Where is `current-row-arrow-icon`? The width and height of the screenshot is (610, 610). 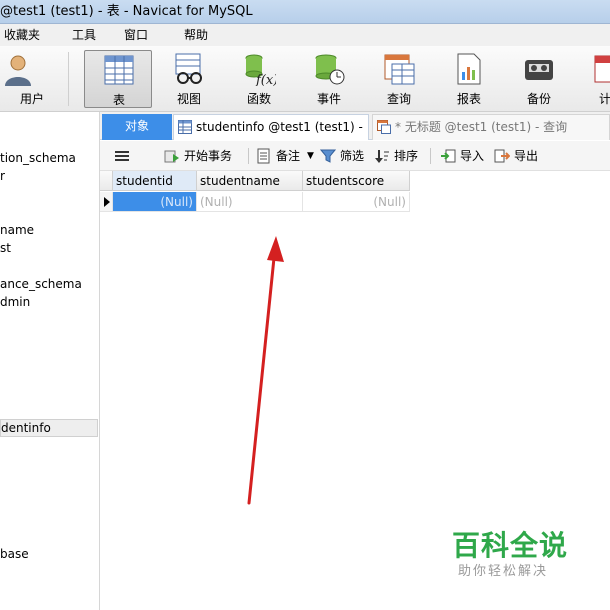
current-row-arrow-icon is located at coordinates (107, 202).